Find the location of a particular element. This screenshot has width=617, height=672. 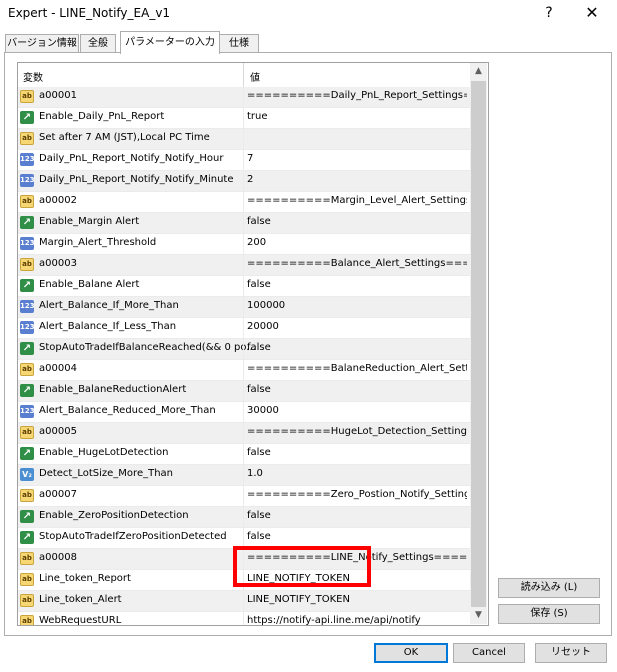

parameter-value: https://notify-api.line.me/api/notify is located at coordinates (357, 620).